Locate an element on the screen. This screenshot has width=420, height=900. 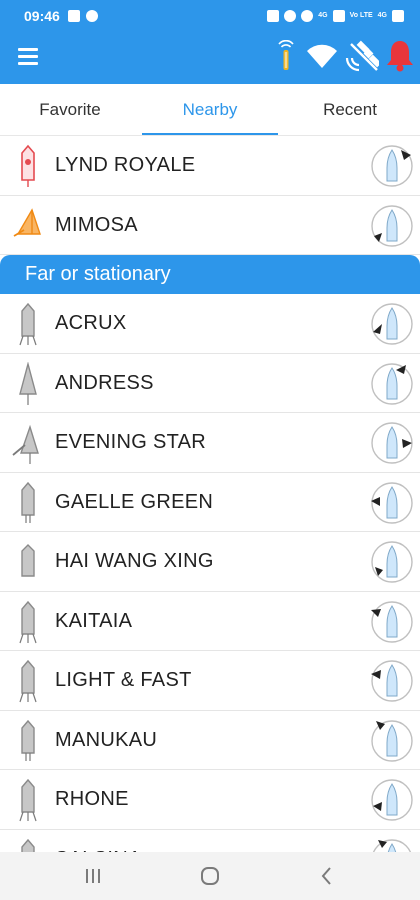
vessel-row: MANUKAU is located at coordinates (210, 740).